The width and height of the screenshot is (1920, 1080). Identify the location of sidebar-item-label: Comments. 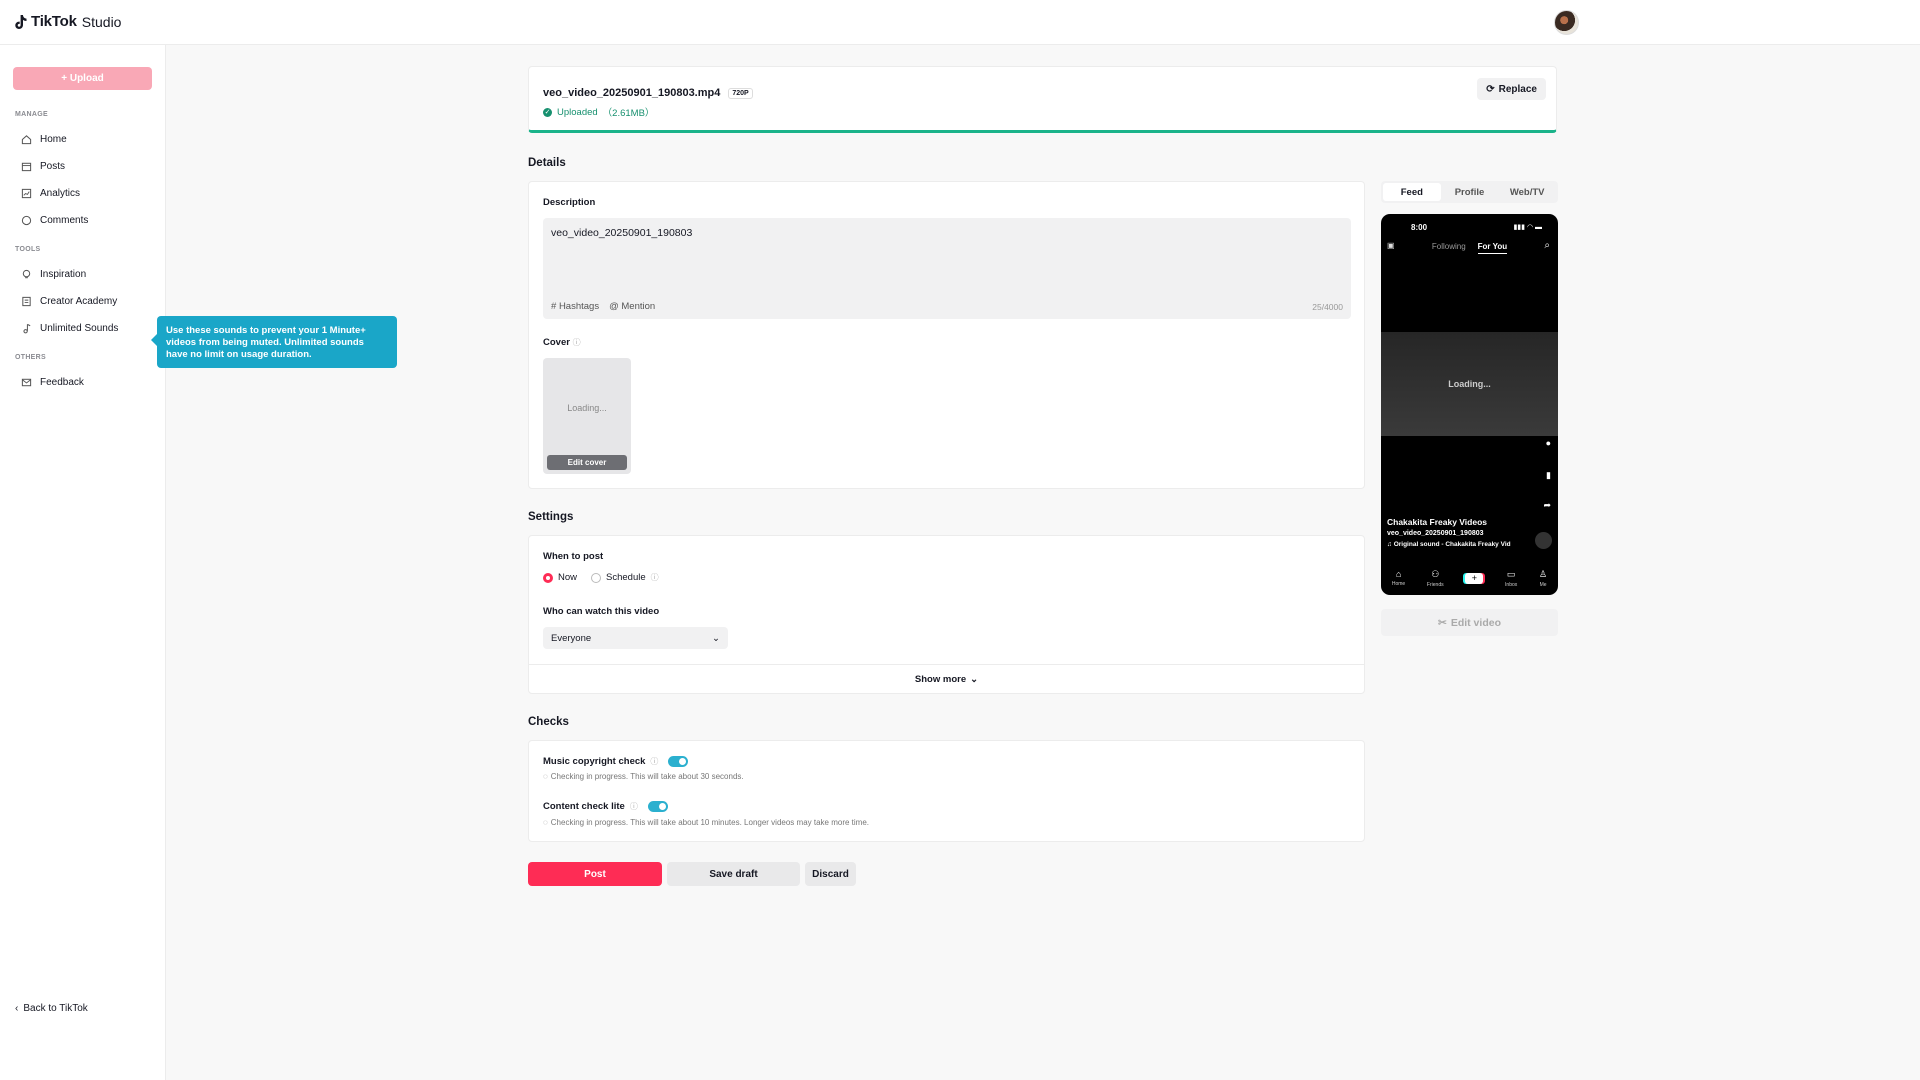
(64, 220).